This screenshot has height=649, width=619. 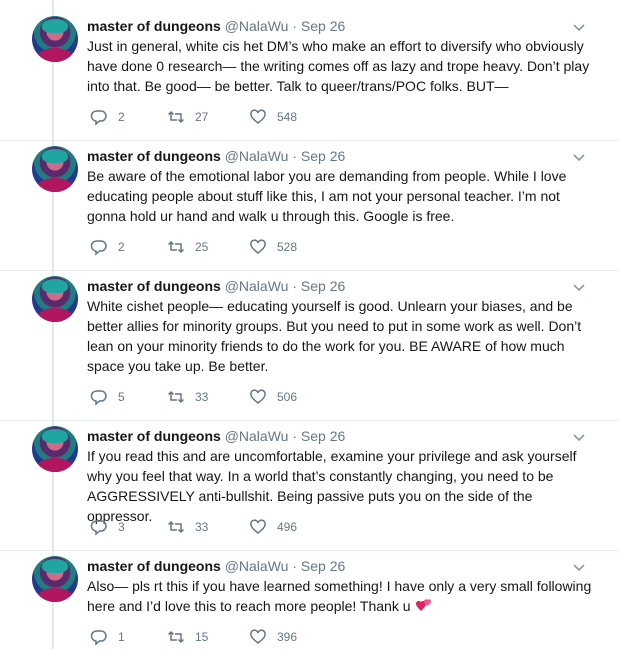 I want to click on like-button: 496, so click(x=273, y=527).